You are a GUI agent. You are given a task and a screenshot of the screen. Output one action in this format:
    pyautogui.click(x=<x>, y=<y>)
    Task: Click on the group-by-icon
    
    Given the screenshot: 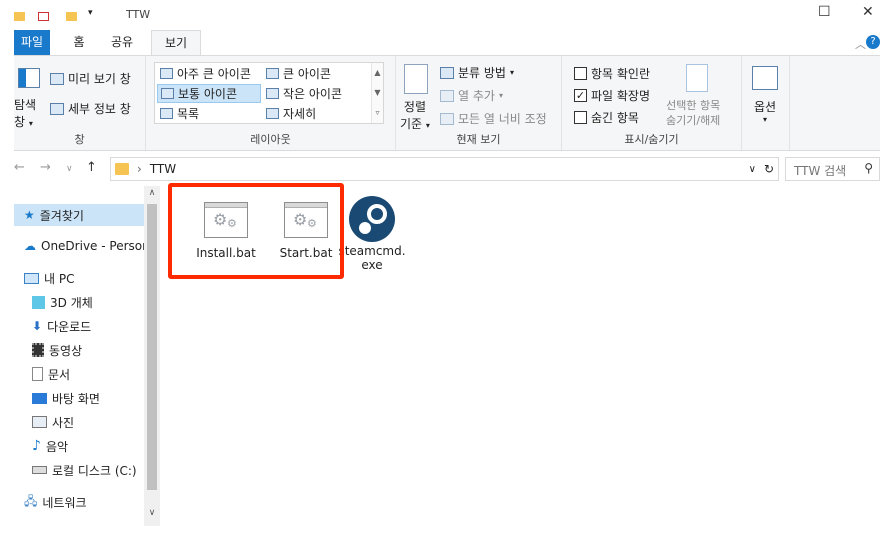 What is the action you would take?
    pyautogui.click(x=447, y=72)
    